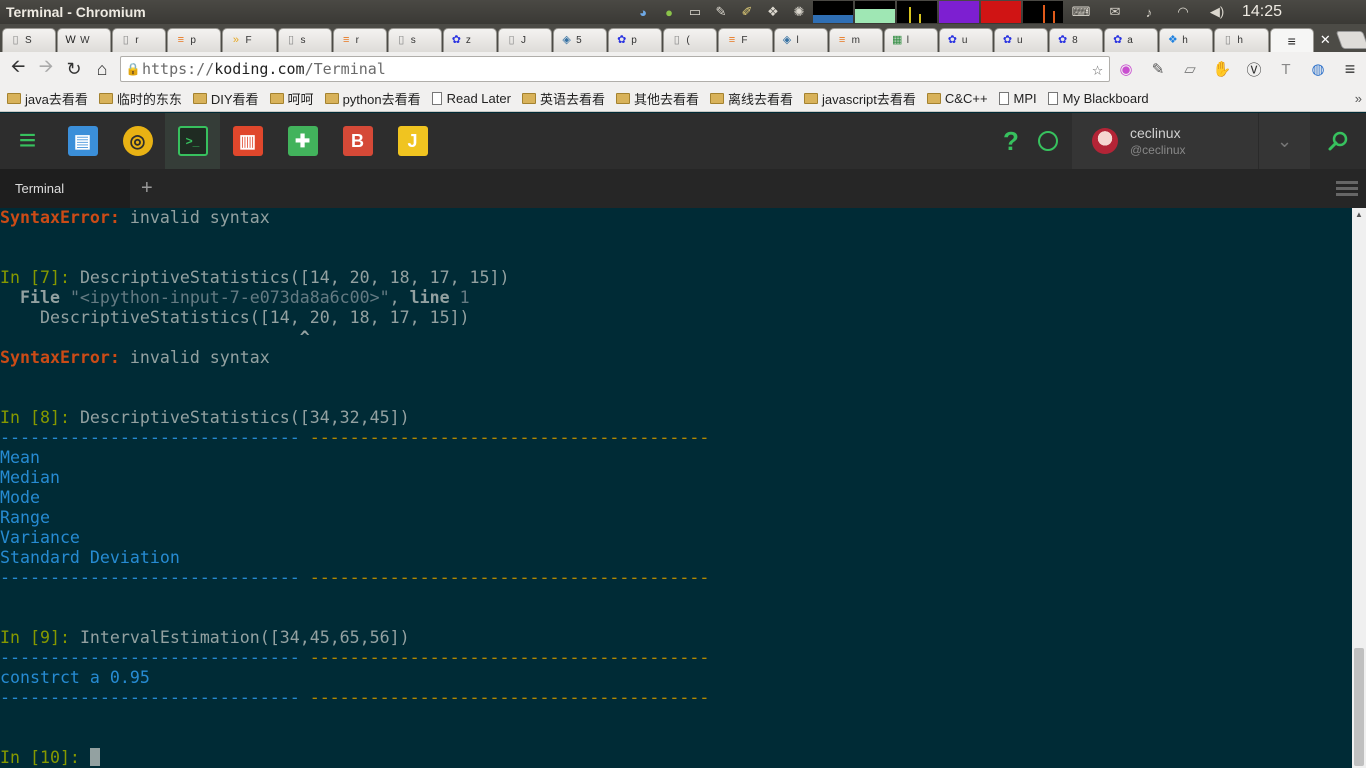 The height and width of the screenshot is (768, 1366). Describe the element at coordinates (580, 40) in the screenshot. I see `browser-tab: ◈ 5` at that location.